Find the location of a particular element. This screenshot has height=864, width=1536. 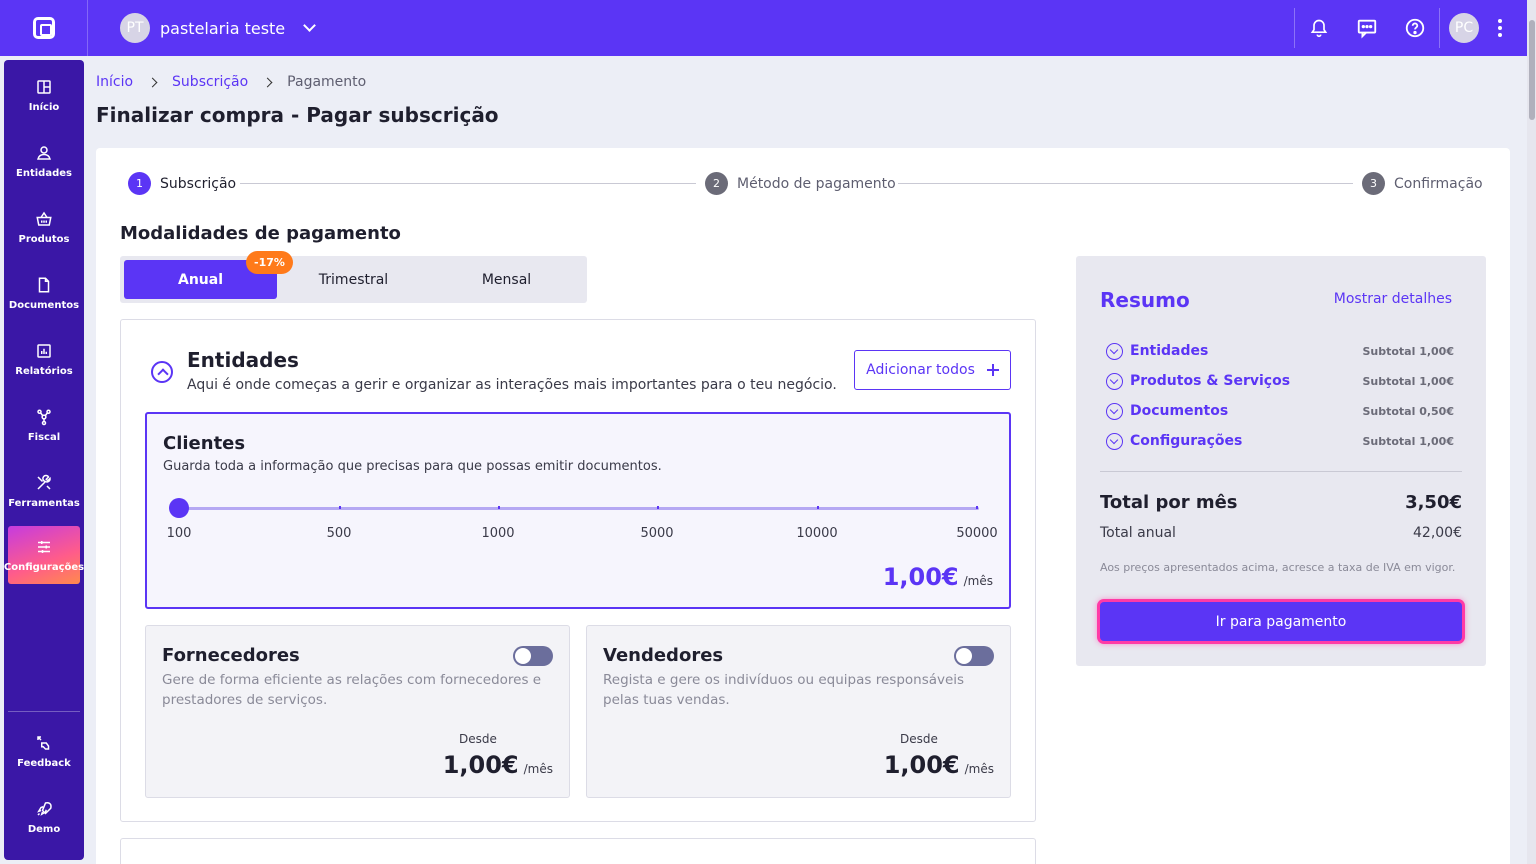

tab-anual: Anual -17% is located at coordinates (208, 275).